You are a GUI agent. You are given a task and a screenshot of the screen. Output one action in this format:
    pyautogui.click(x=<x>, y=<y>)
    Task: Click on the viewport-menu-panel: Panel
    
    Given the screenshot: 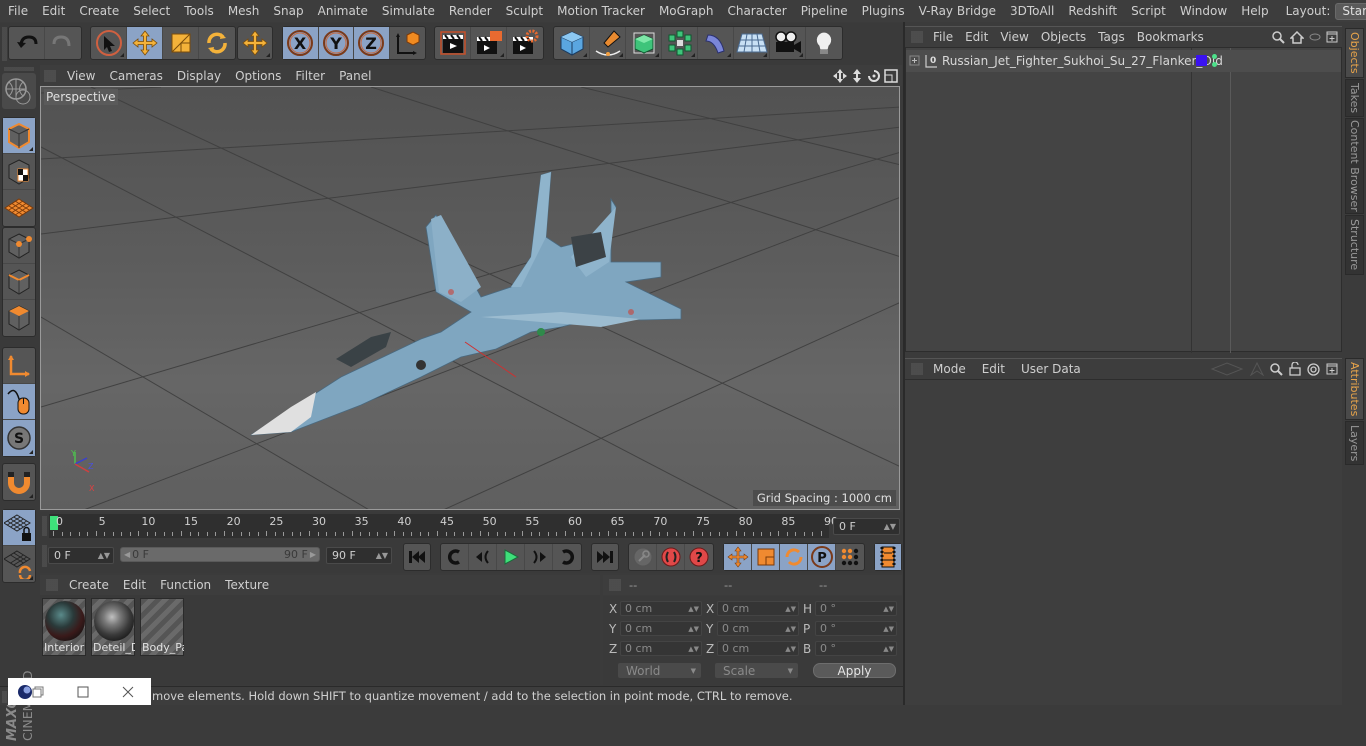 What is the action you would take?
    pyautogui.click(x=355, y=76)
    